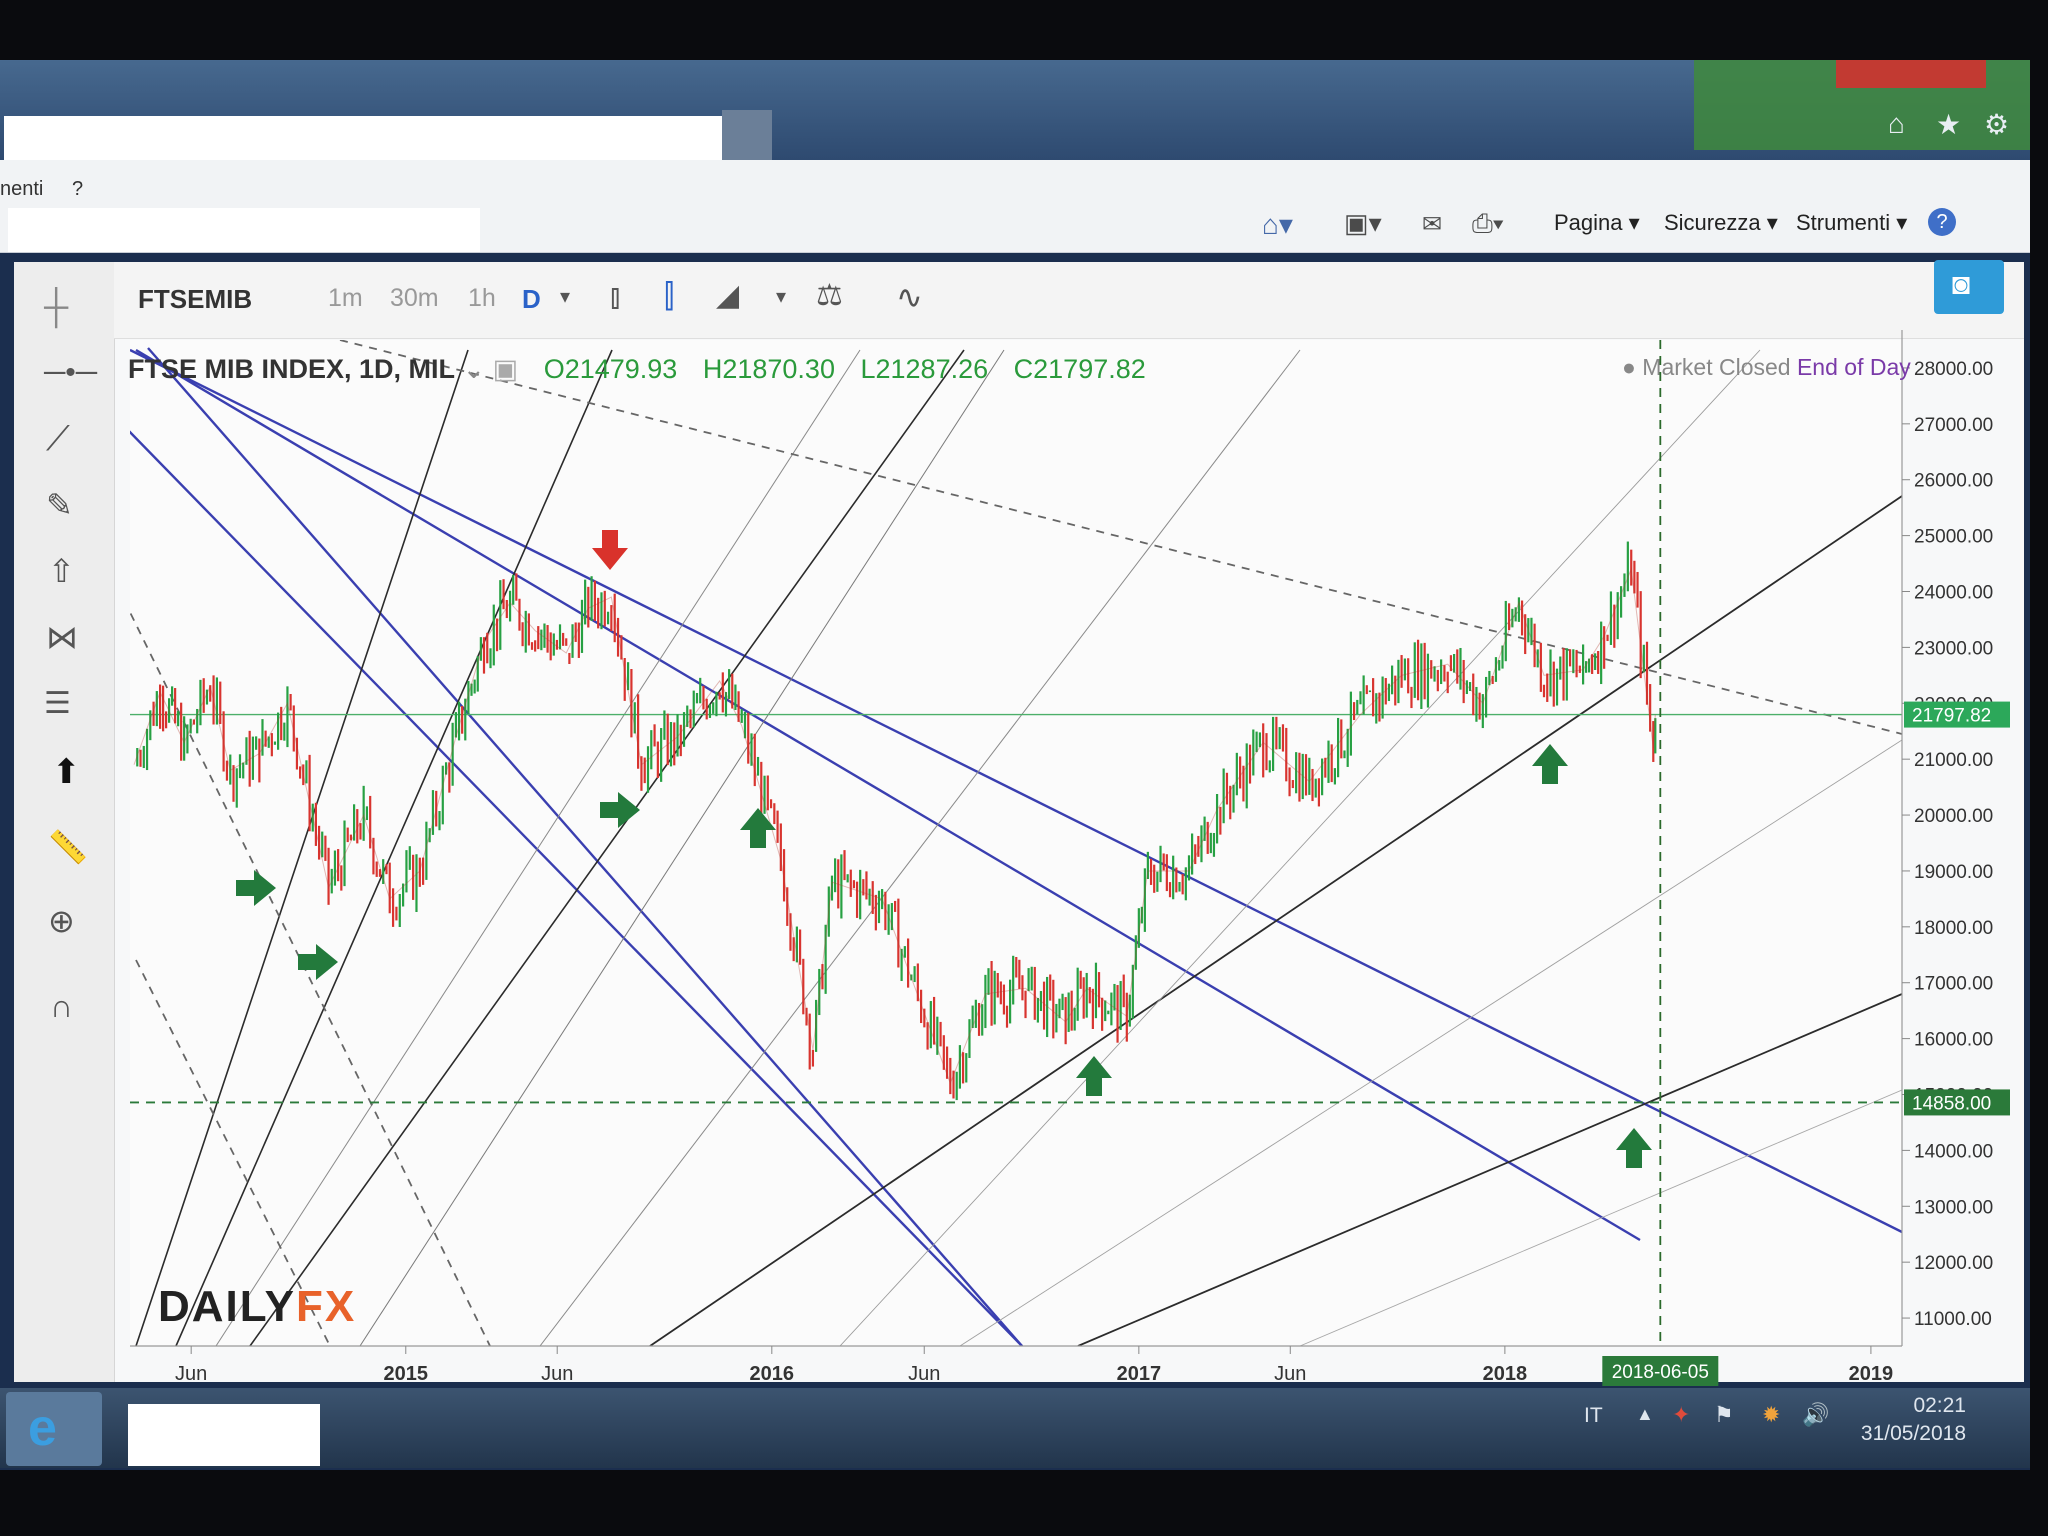 The image size is (2048, 1536). I want to click on x-tick-label-8: 2019, so click(1871, 1374).